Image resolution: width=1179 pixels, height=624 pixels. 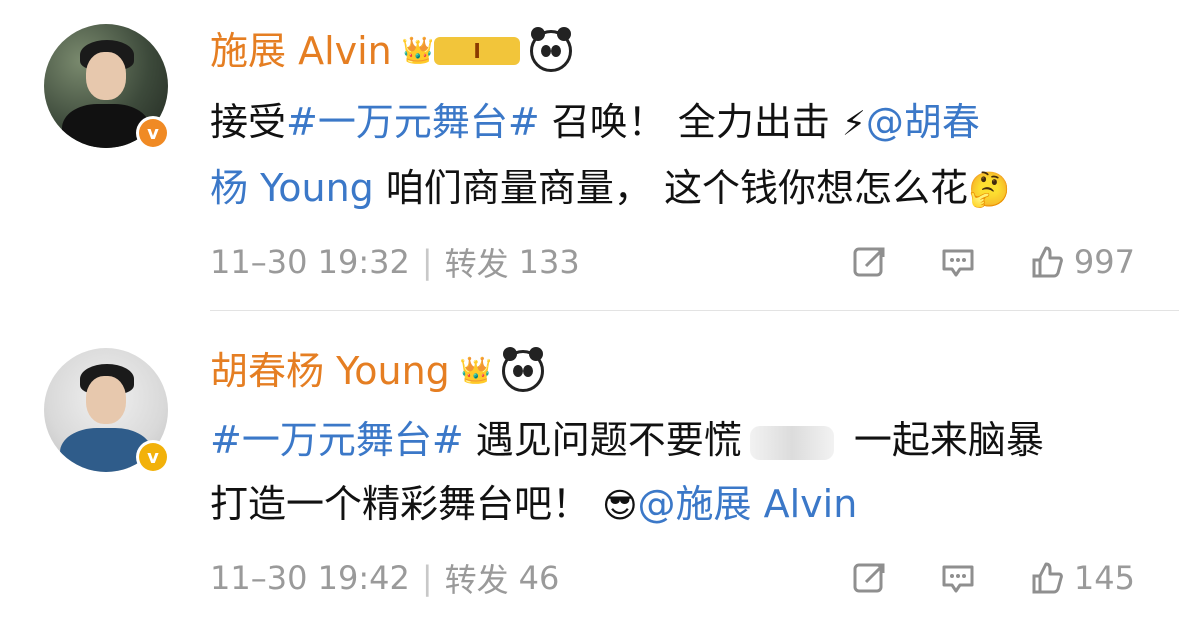 I want to click on member-level-badge: I, so click(x=477, y=51).